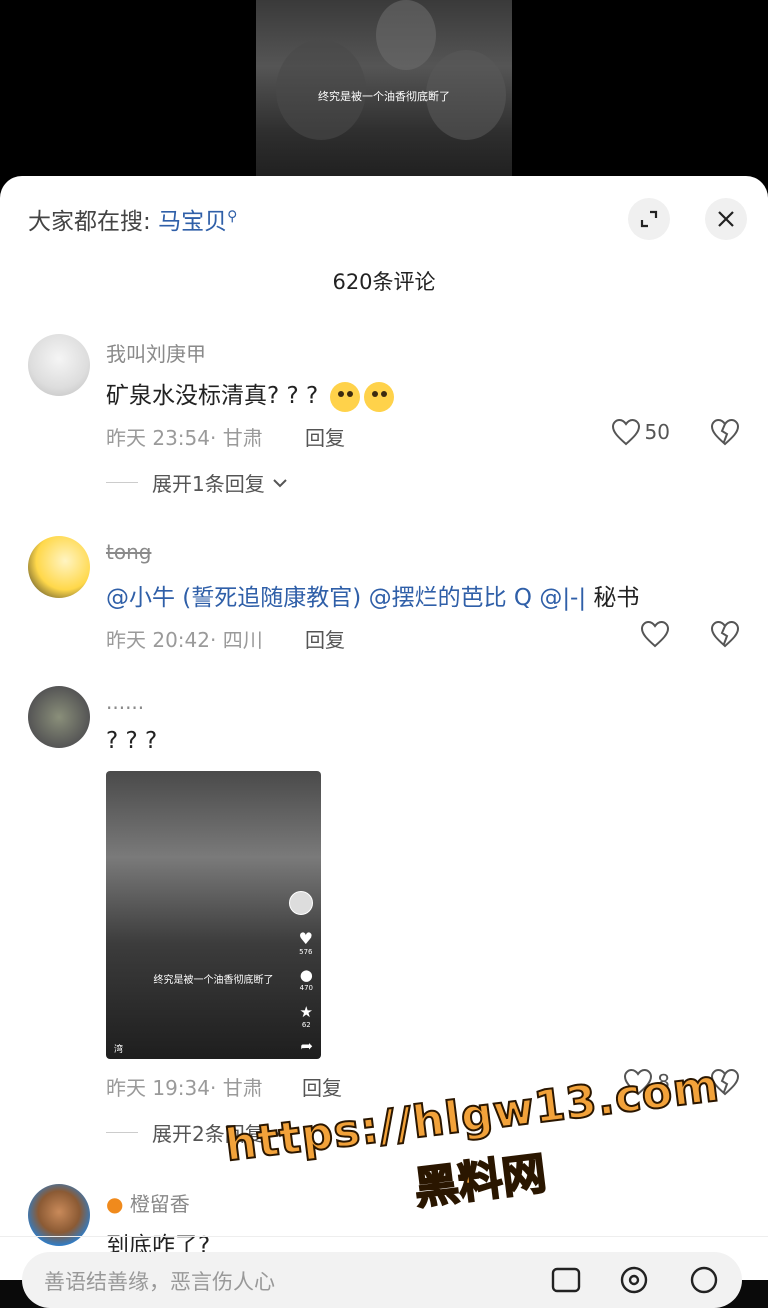 This screenshot has width=768, height=1308. I want to click on mention-link: @|-|, so click(562, 598).